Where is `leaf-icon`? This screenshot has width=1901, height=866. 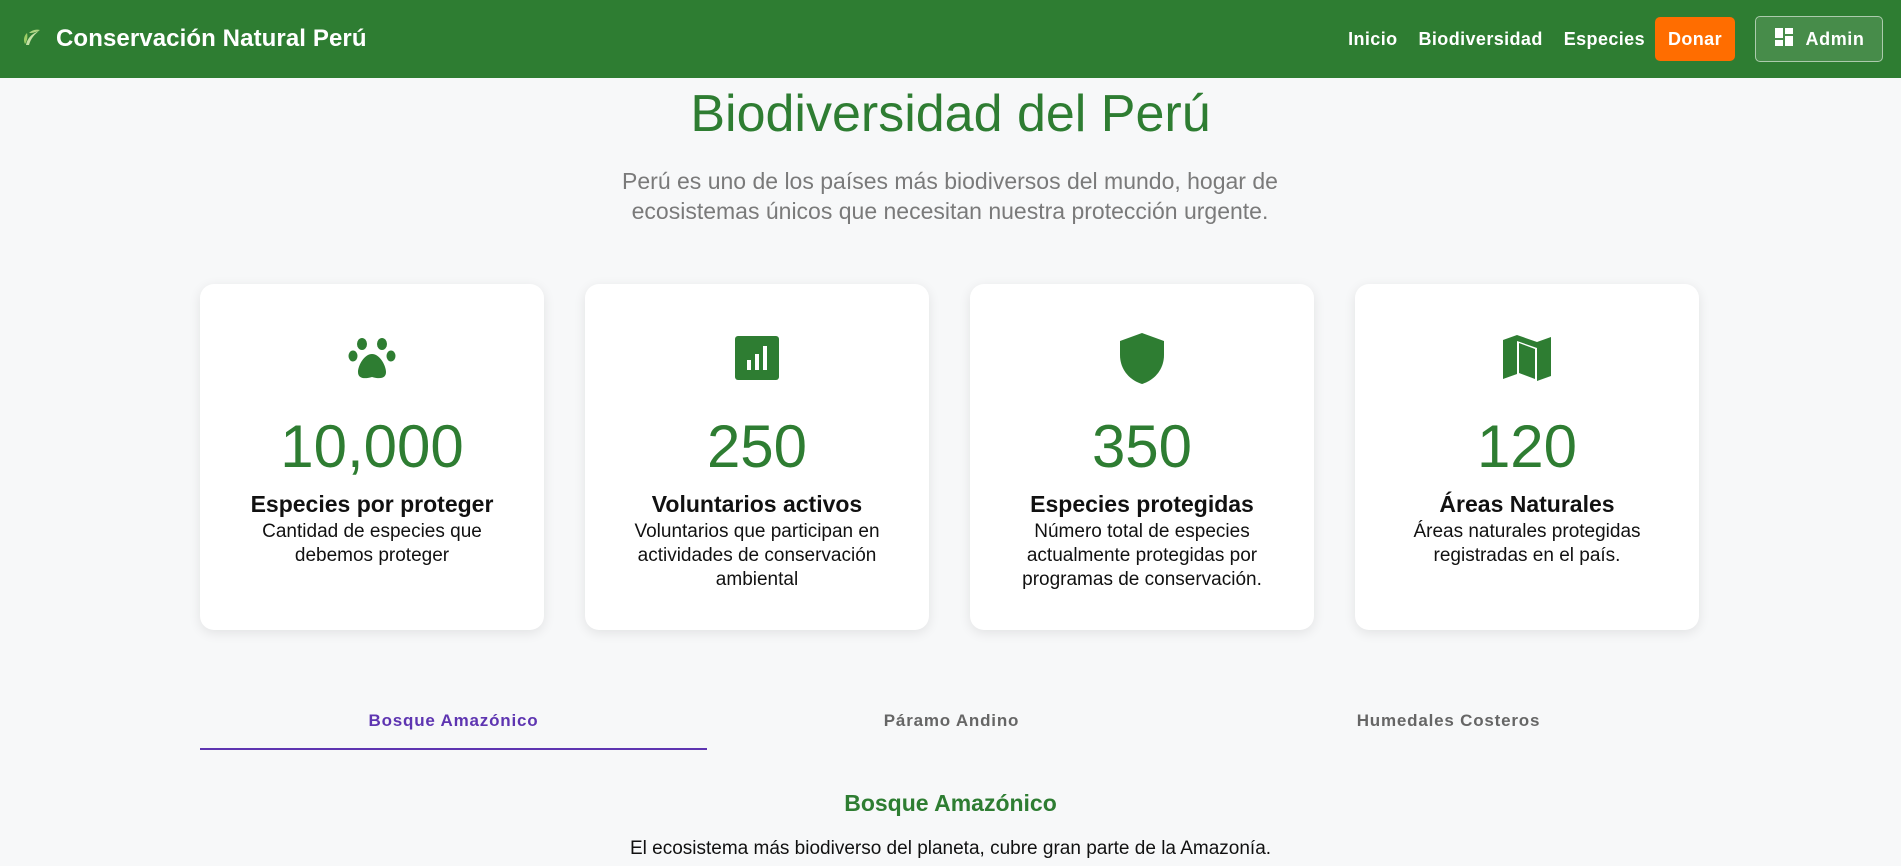 leaf-icon is located at coordinates (32, 39).